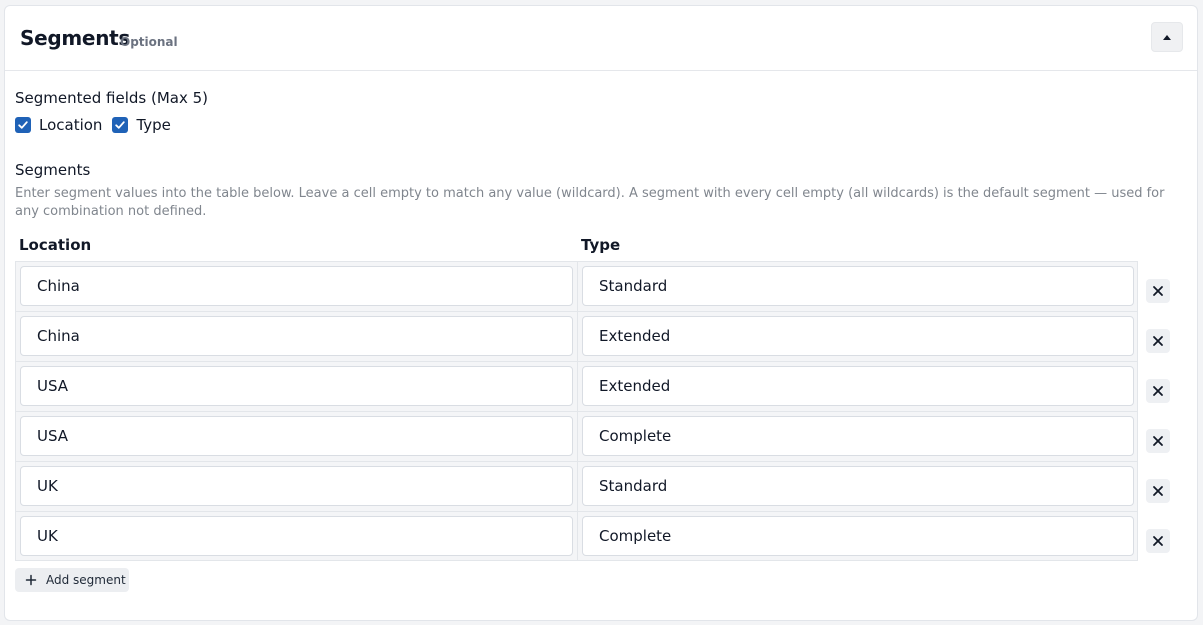 Image resolution: width=1203 pixels, height=625 pixels. I want to click on table-row: China Standard, so click(576, 287).